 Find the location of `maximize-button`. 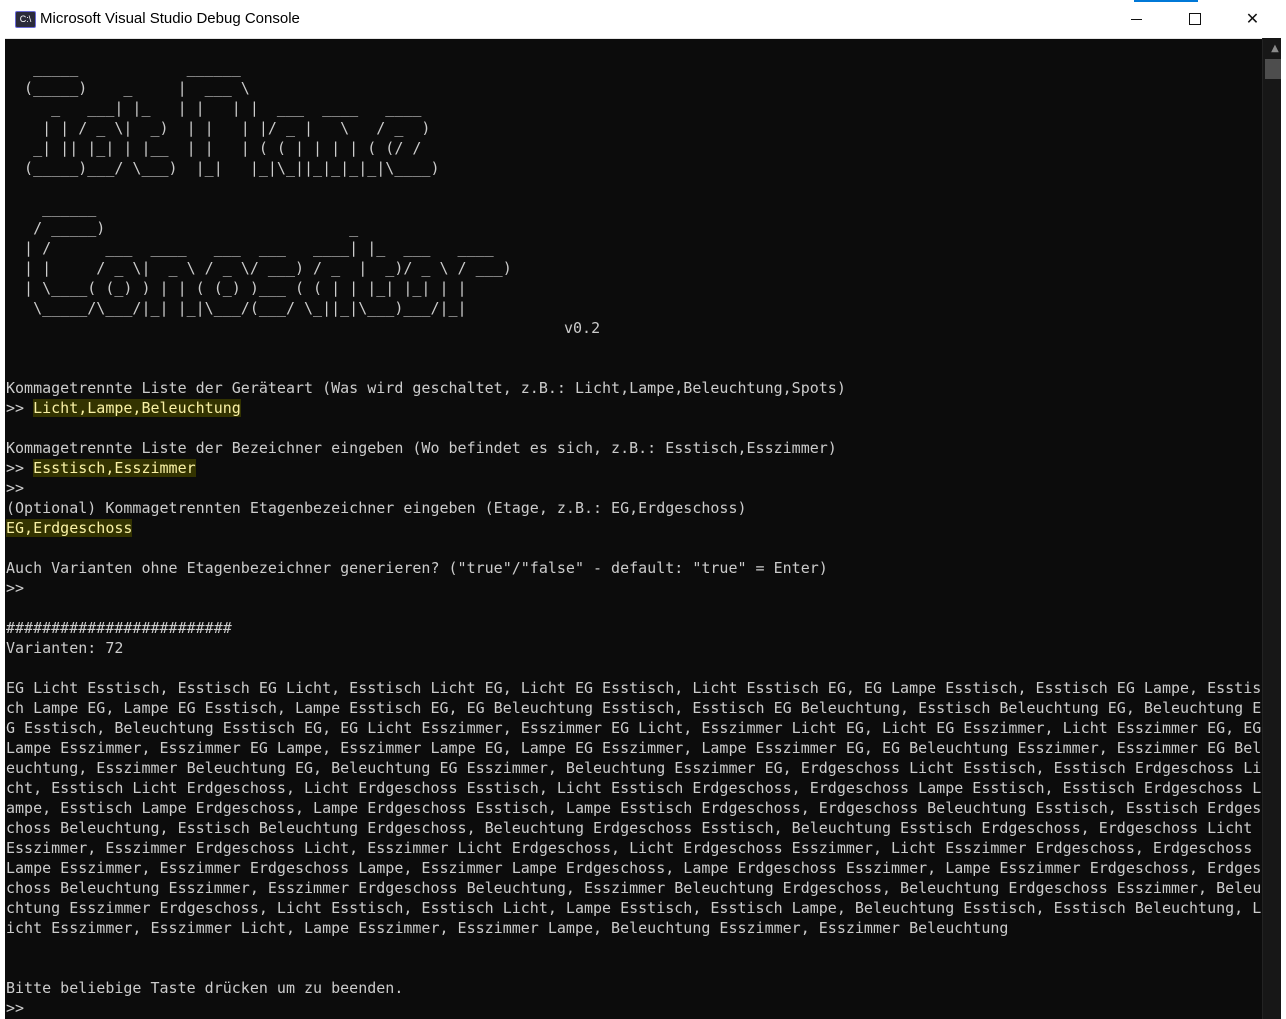

maximize-button is located at coordinates (1194, 19).